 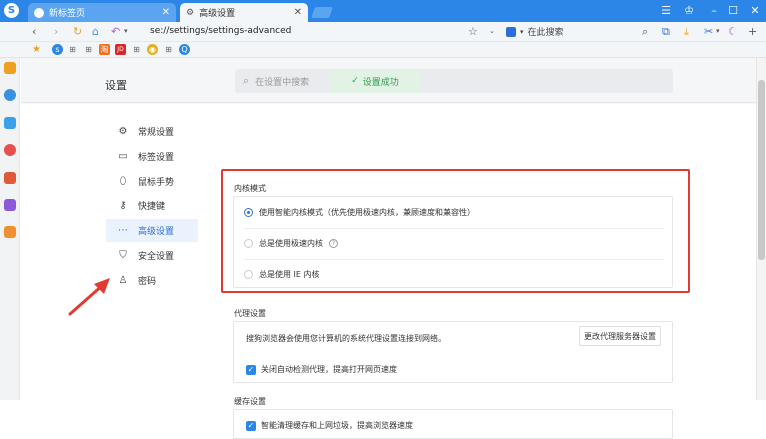 What do you see at coordinates (156, 158) in the screenshot?
I see `nav-label: 标签设置` at bounding box center [156, 158].